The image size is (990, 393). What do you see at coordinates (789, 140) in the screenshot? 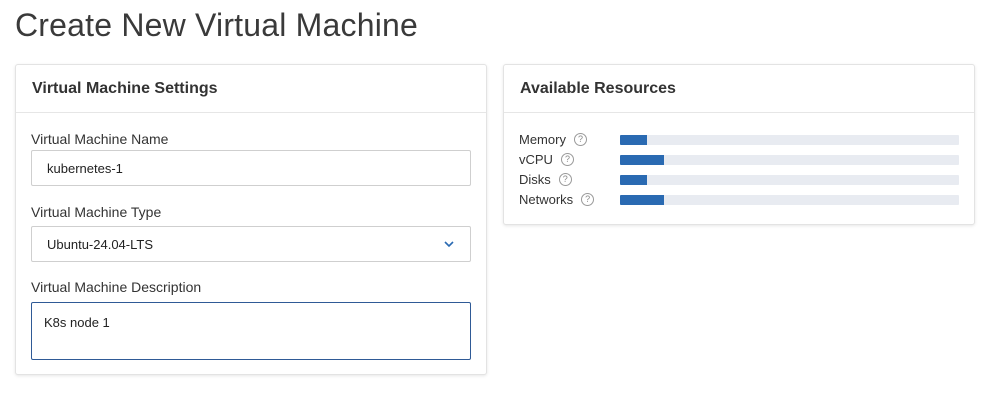
I see `memory-usage-bar` at bounding box center [789, 140].